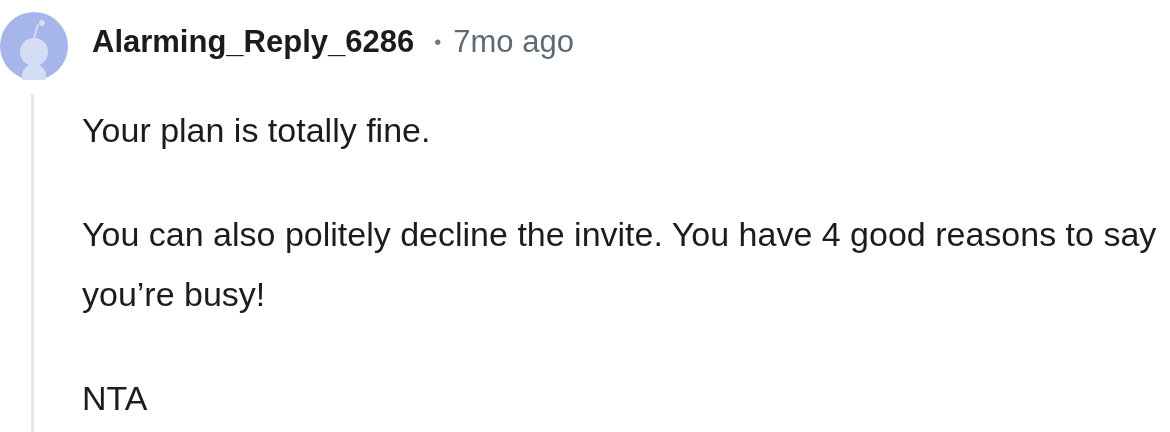 The height and width of the screenshot is (432, 1170). What do you see at coordinates (513, 41) in the screenshot?
I see `comment-age: 7mo ago` at bounding box center [513, 41].